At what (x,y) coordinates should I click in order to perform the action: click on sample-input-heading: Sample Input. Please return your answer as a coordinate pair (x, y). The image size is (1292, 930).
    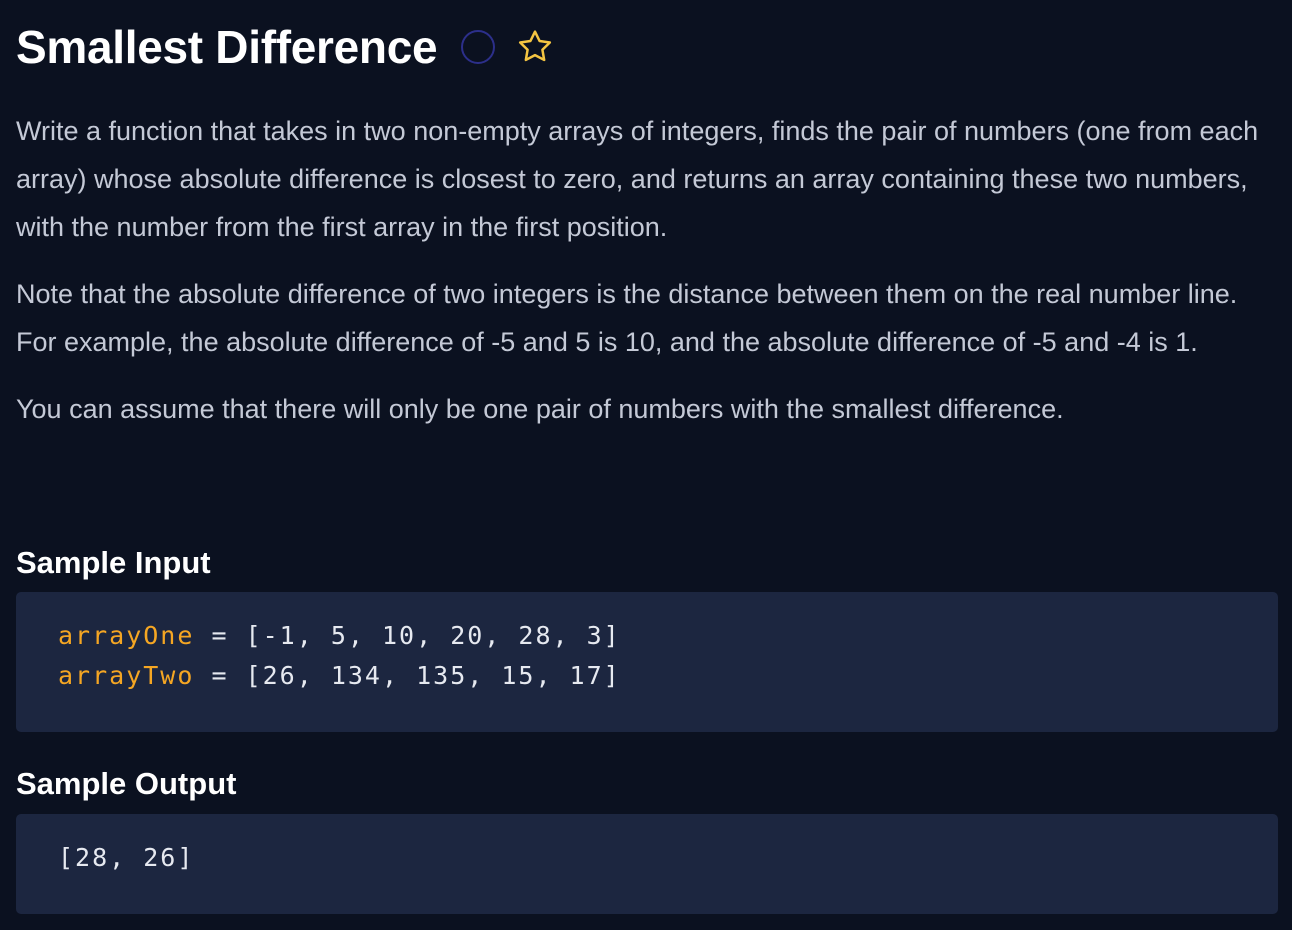
    Looking at the image, I should click on (113, 562).